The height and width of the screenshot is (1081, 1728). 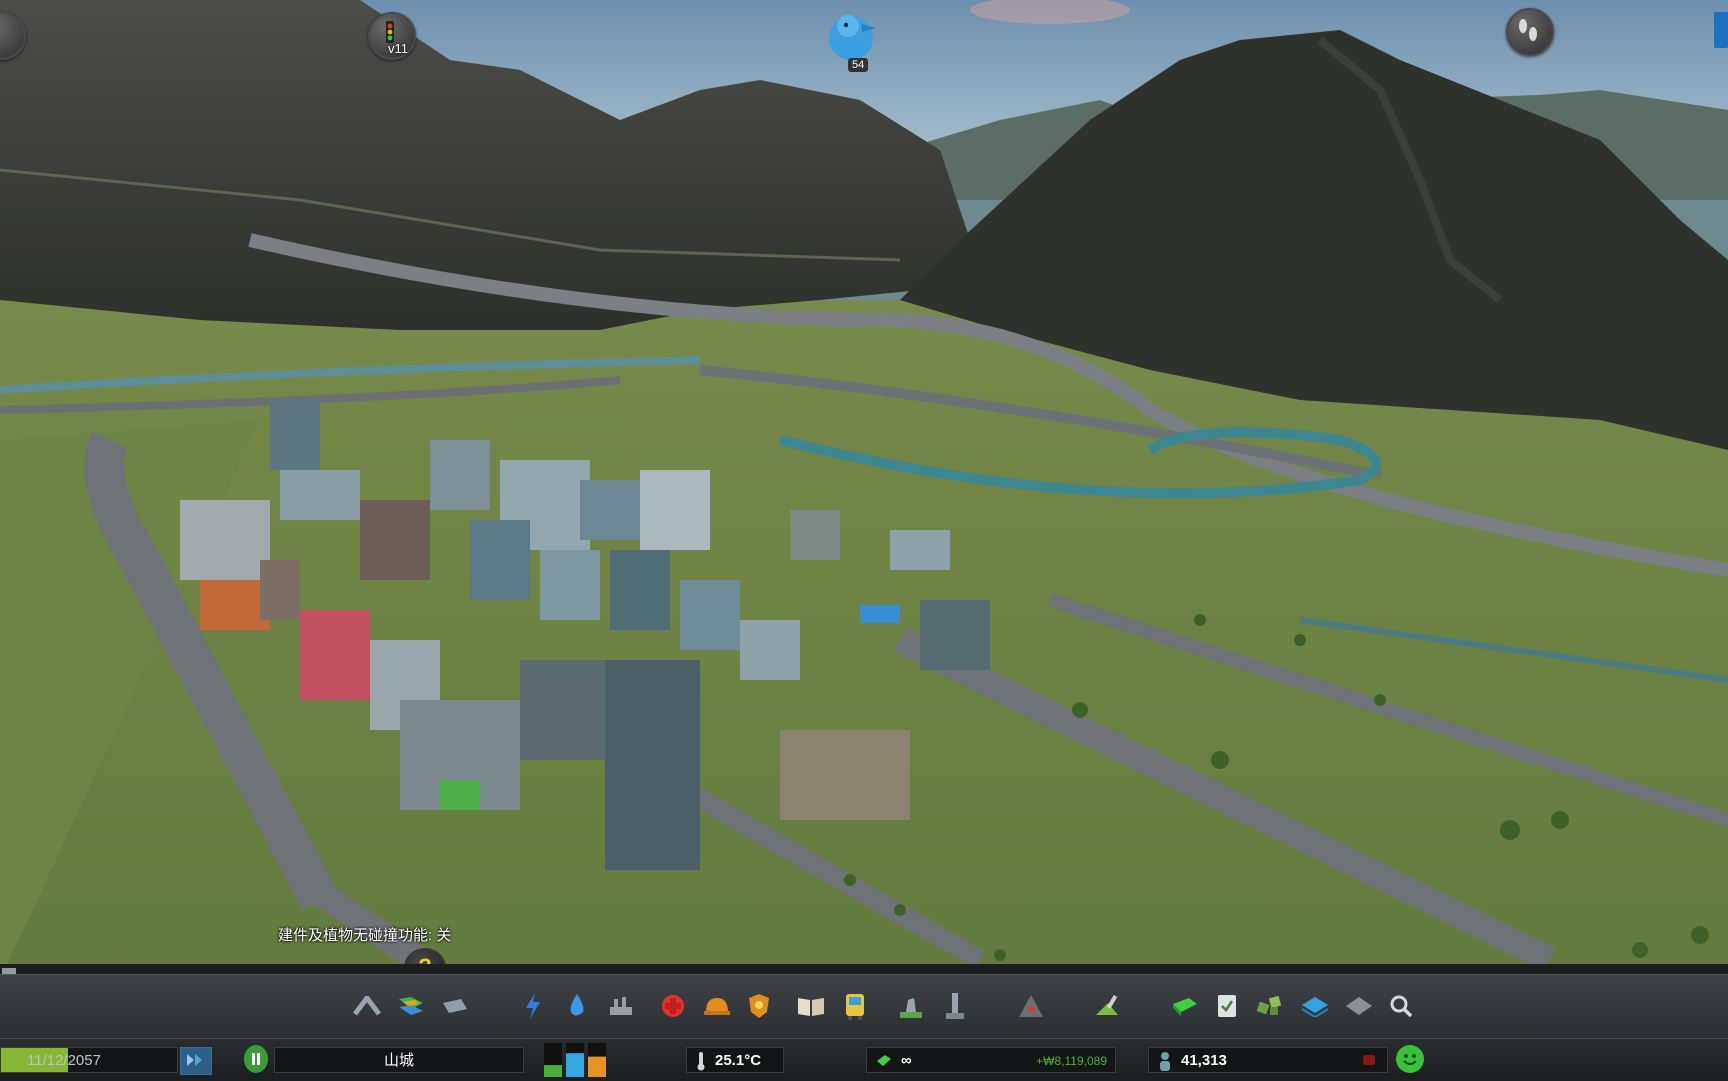 What do you see at coordinates (621, 1006) in the screenshot?
I see `garbage-tool-icon` at bounding box center [621, 1006].